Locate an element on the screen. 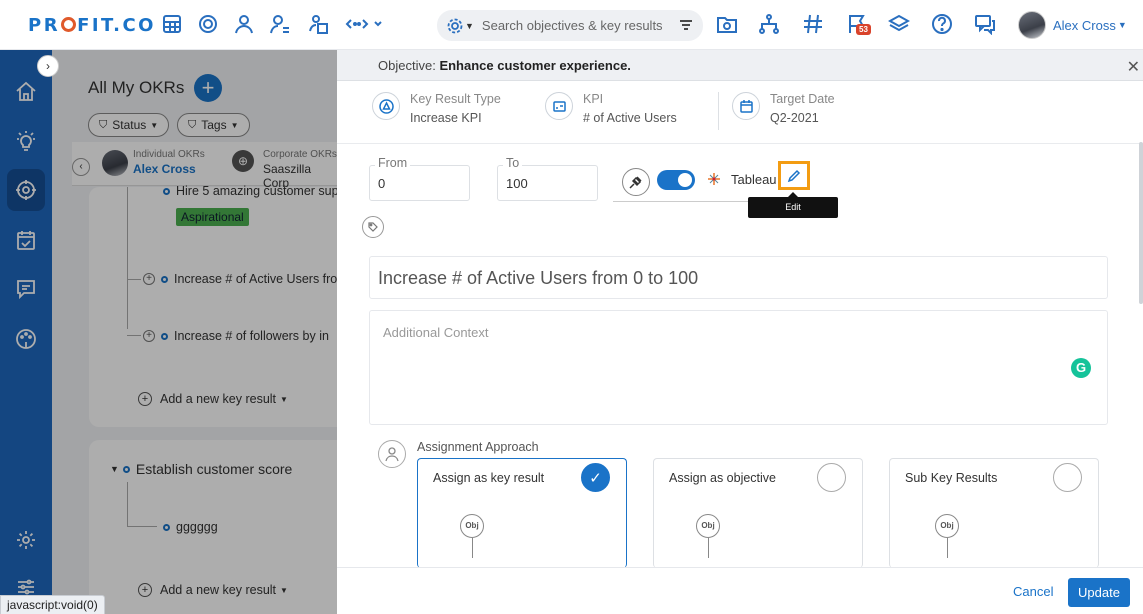 The height and width of the screenshot is (614, 1143). kr-title-input: Increase # of Active Users from 0 to 100 is located at coordinates (738, 277).